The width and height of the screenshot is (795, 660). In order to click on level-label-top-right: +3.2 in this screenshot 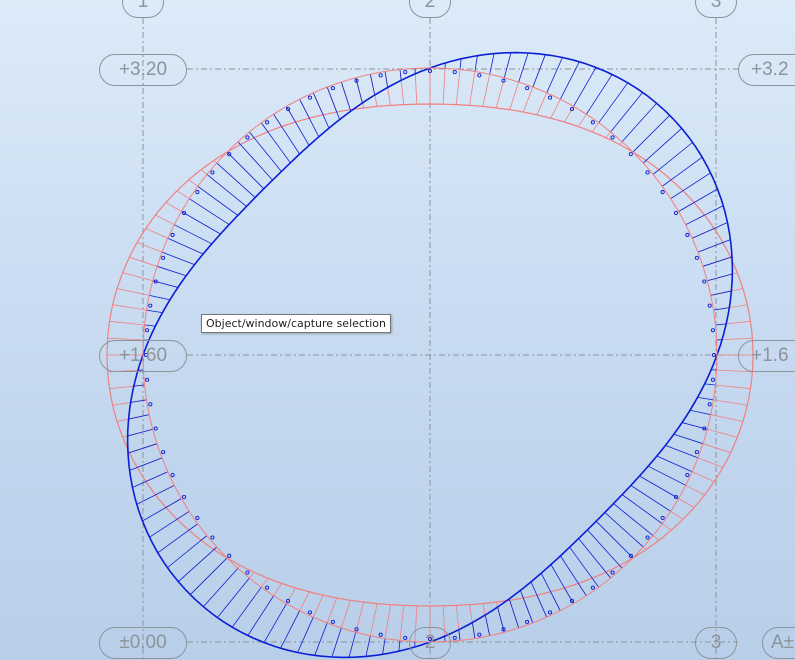, I will do `click(766, 70)`.